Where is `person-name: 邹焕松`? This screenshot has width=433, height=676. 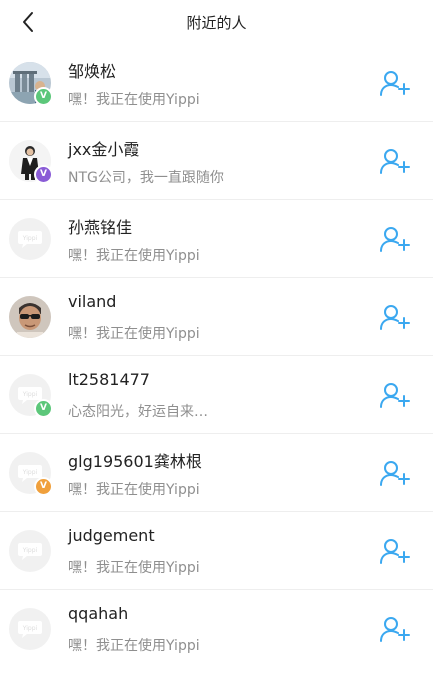
person-name: 邹焕松 is located at coordinates (92, 70).